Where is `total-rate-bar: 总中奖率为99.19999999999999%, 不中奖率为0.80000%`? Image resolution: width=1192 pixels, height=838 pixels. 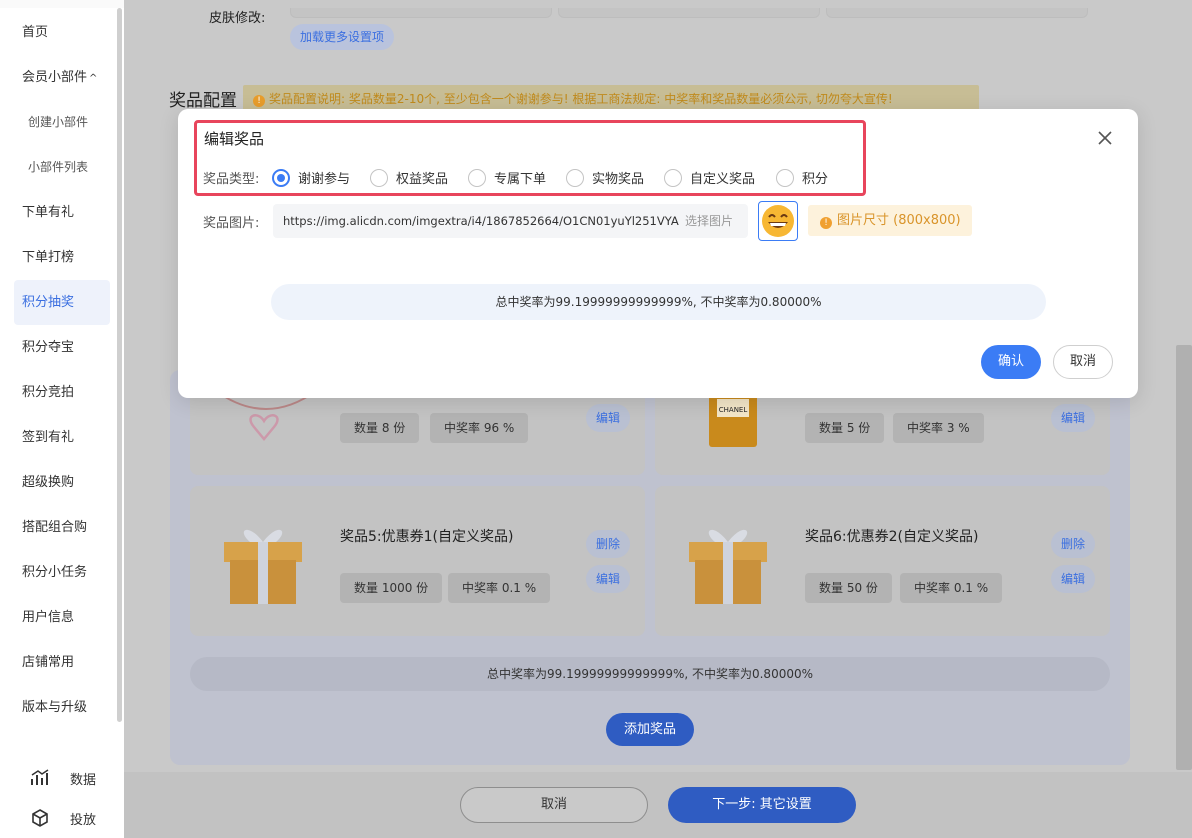
total-rate-bar: 总中奖率为99.19999999999999%, 不中奖率为0.80000% is located at coordinates (650, 674).